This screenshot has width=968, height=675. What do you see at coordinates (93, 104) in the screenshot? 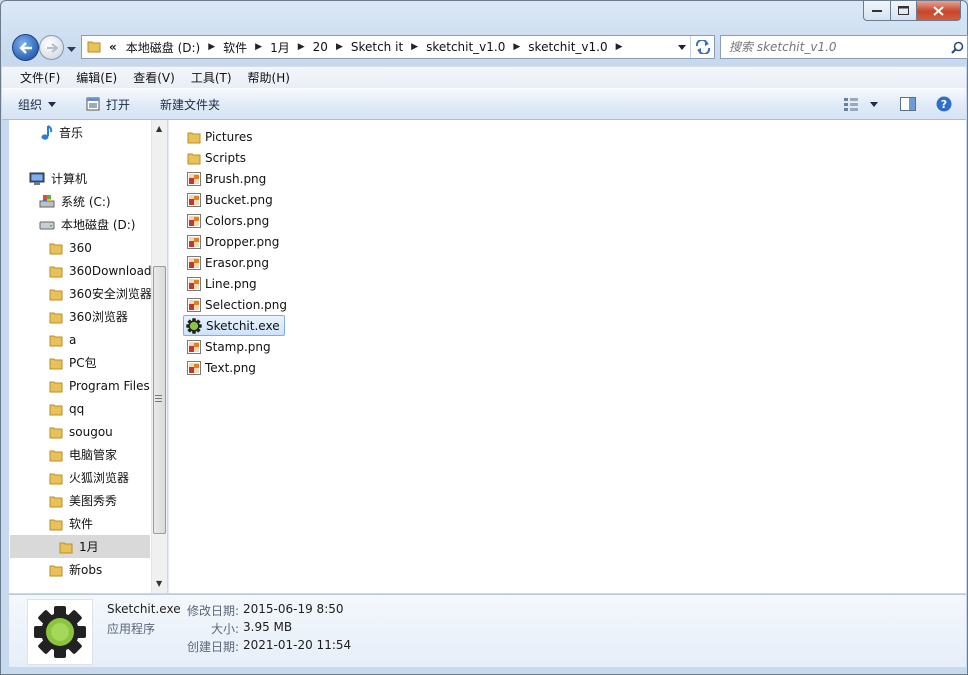
I see `open-program-icon` at bounding box center [93, 104].